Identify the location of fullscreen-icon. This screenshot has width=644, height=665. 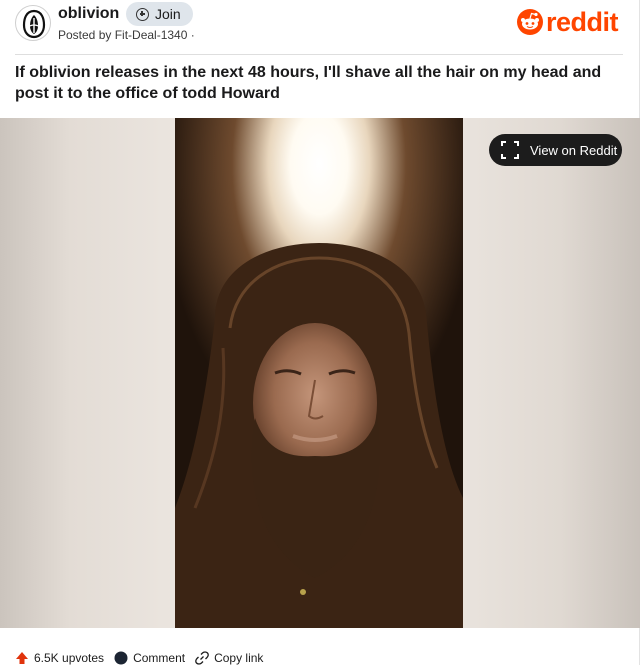
(510, 150).